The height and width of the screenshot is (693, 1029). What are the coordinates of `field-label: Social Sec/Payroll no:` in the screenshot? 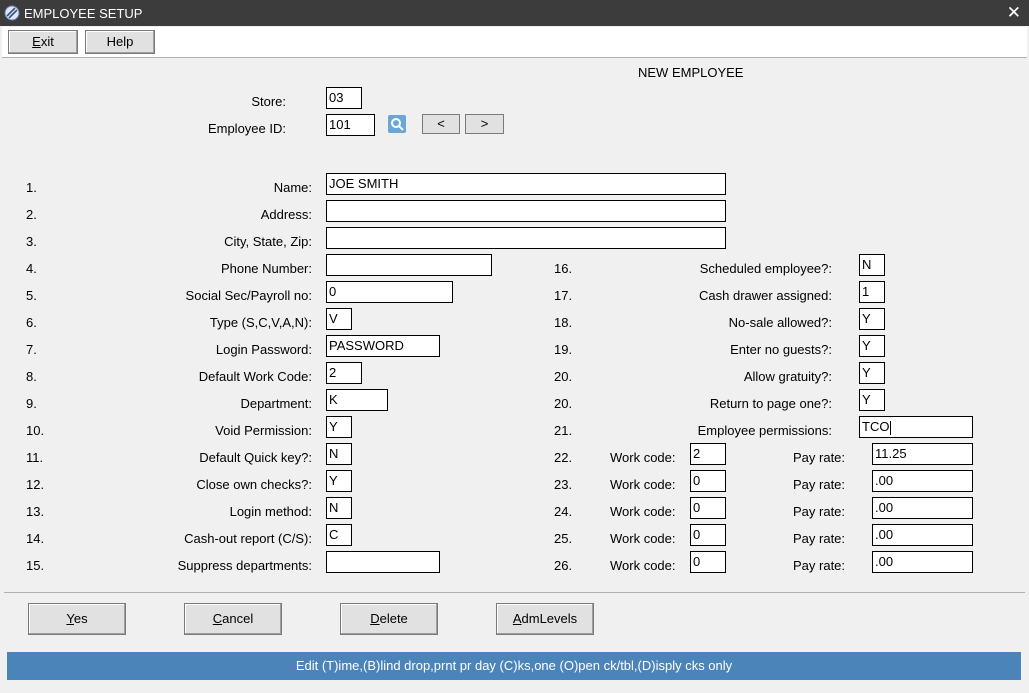 It's located at (248, 295).